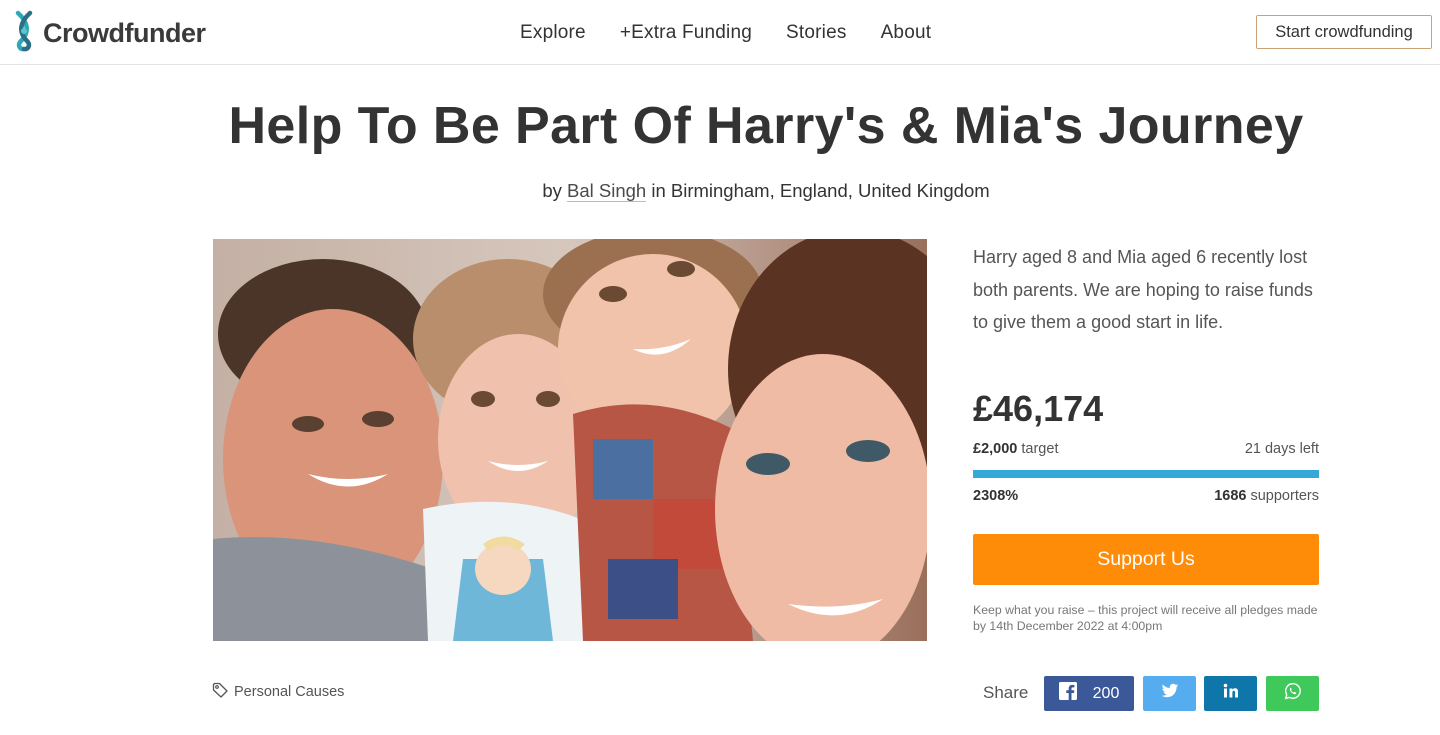 The image size is (1440, 735). I want to click on category-tag: Personal Causes, so click(278, 692).